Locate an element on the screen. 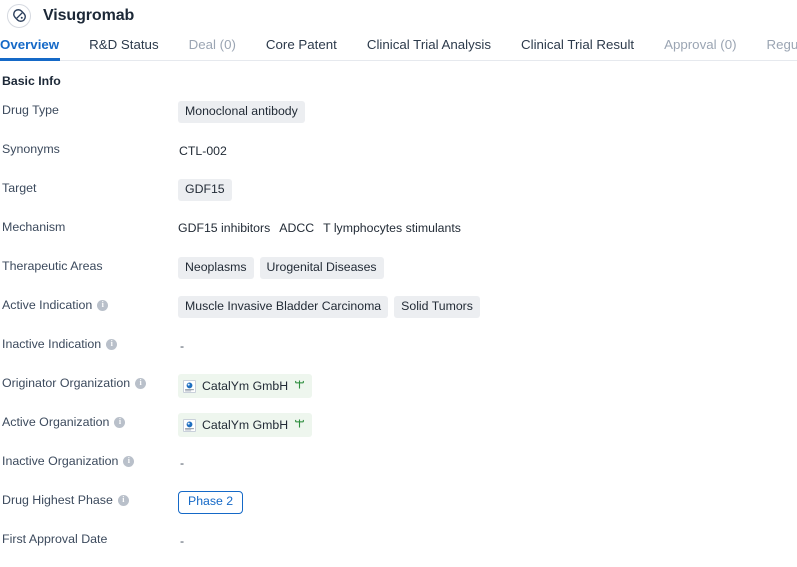  field-label-inactive-indication: Inactive Indication i is located at coordinates (89, 342).